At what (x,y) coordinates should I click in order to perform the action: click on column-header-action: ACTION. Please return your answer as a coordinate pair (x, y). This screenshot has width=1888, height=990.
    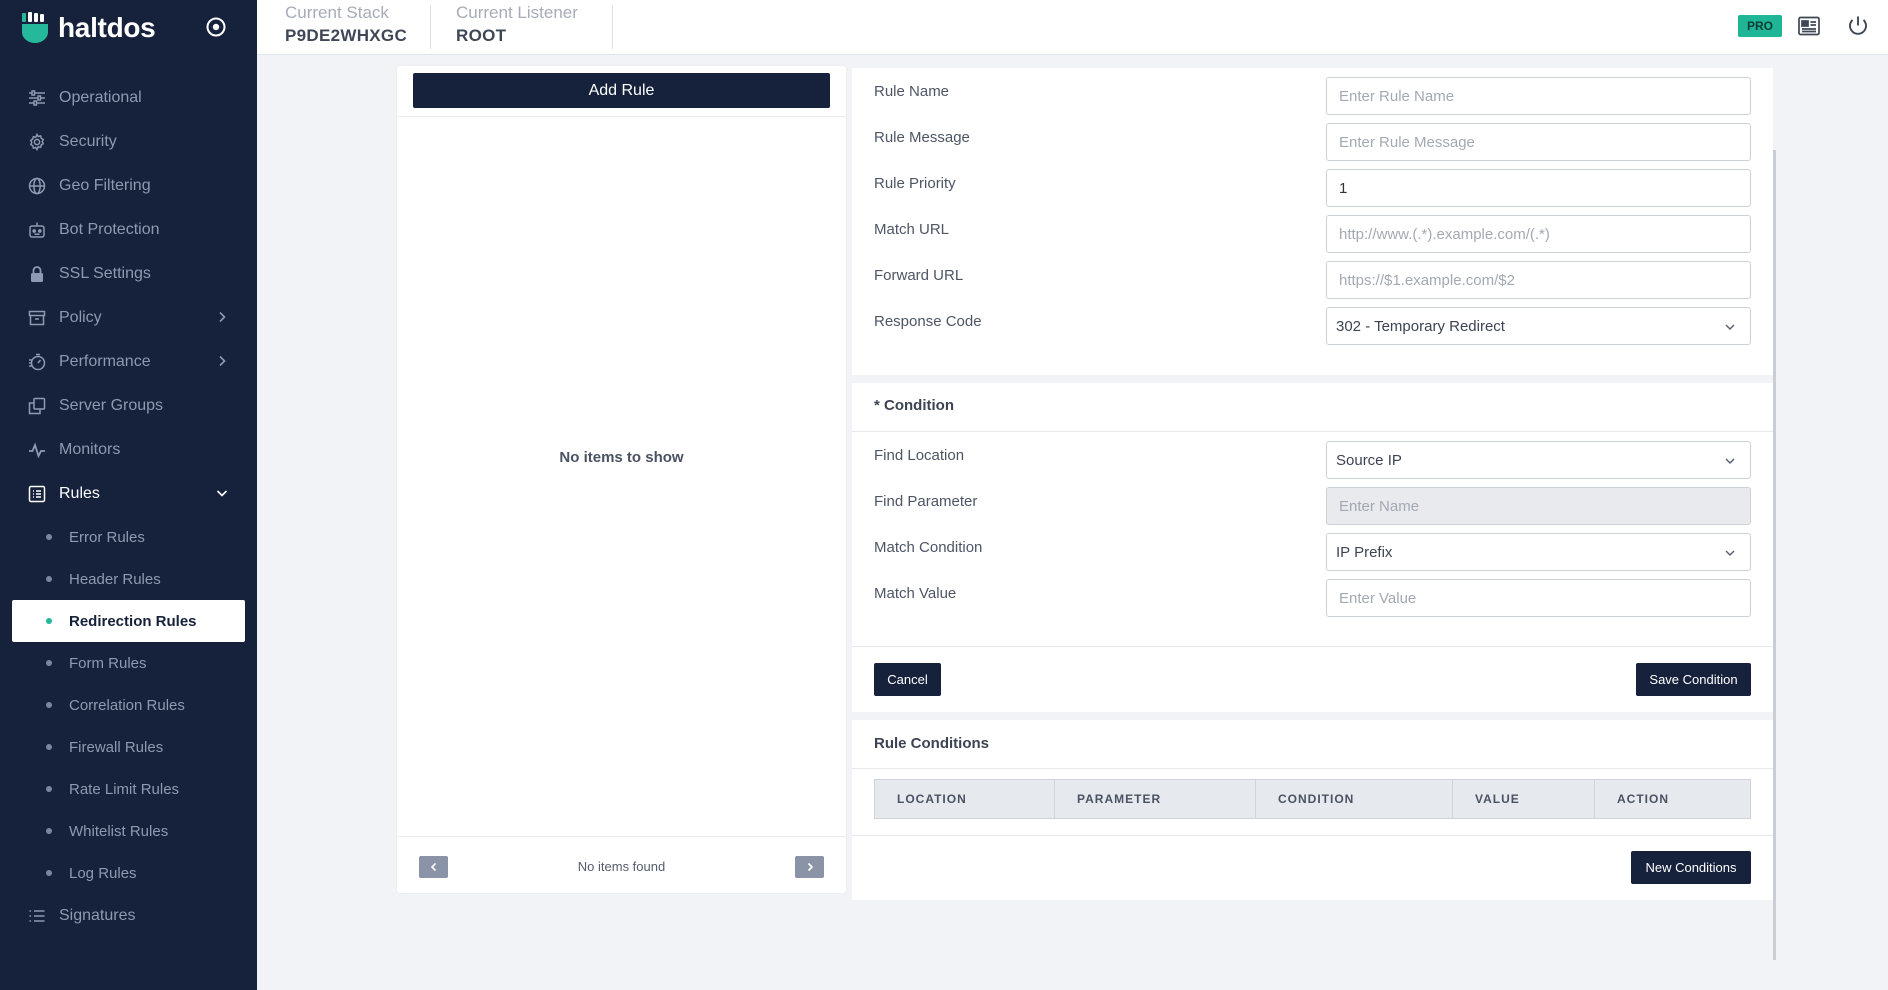
    Looking at the image, I should click on (1672, 799).